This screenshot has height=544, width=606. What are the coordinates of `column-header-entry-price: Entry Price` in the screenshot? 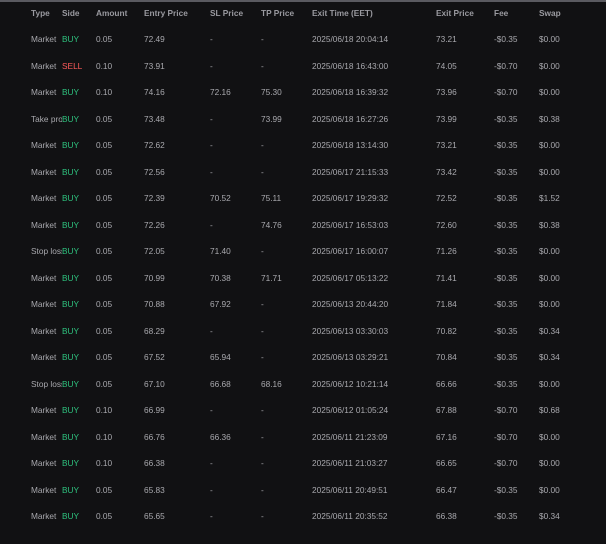 It's located at (177, 13).